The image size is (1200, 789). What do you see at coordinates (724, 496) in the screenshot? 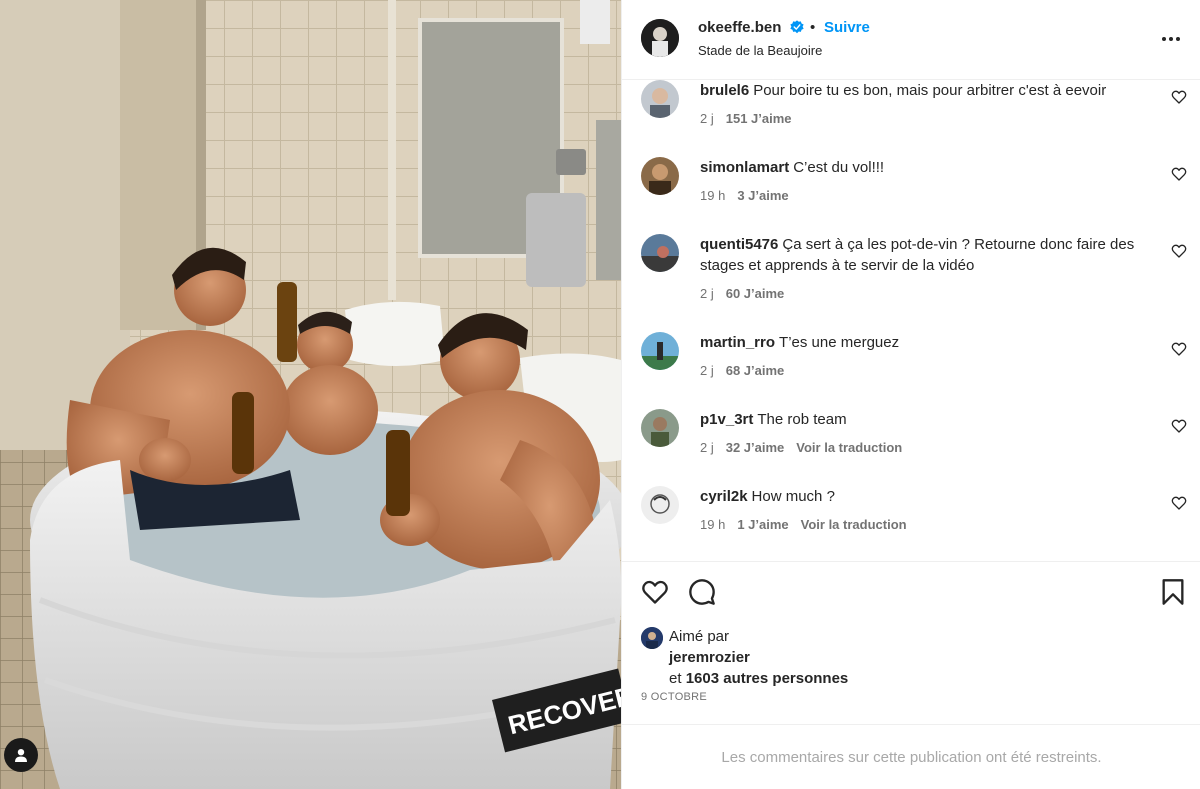
I see `commenter-username: cyril2k` at bounding box center [724, 496].